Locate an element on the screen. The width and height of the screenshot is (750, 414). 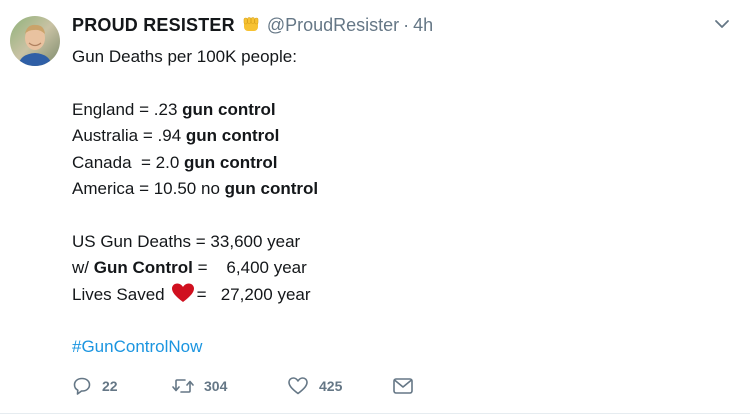
retweet-button: 304 is located at coordinates (229, 386).